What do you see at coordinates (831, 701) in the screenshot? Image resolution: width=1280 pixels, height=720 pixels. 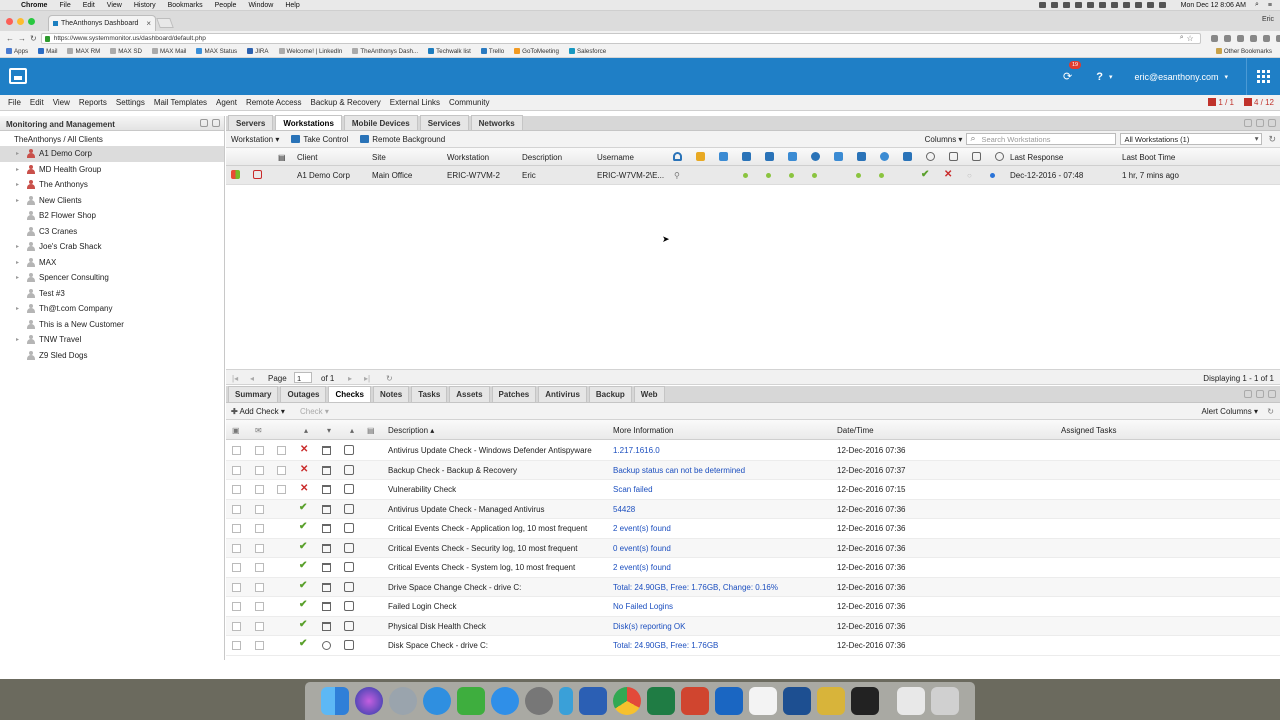 I see `pencil-app-icon` at bounding box center [831, 701].